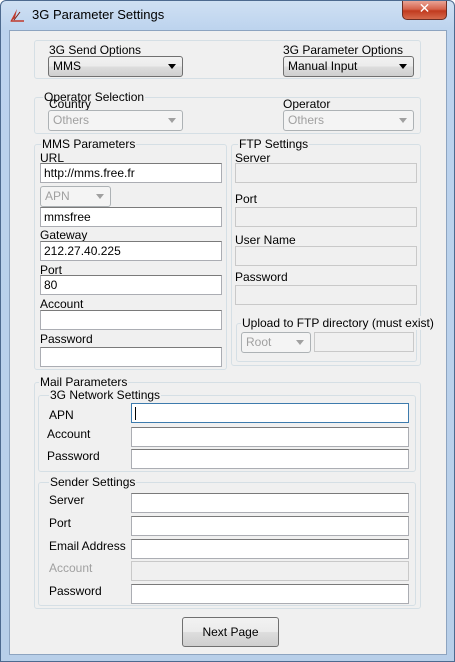  Describe the element at coordinates (135, 413) in the screenshot. I see `text-caret` at that location.